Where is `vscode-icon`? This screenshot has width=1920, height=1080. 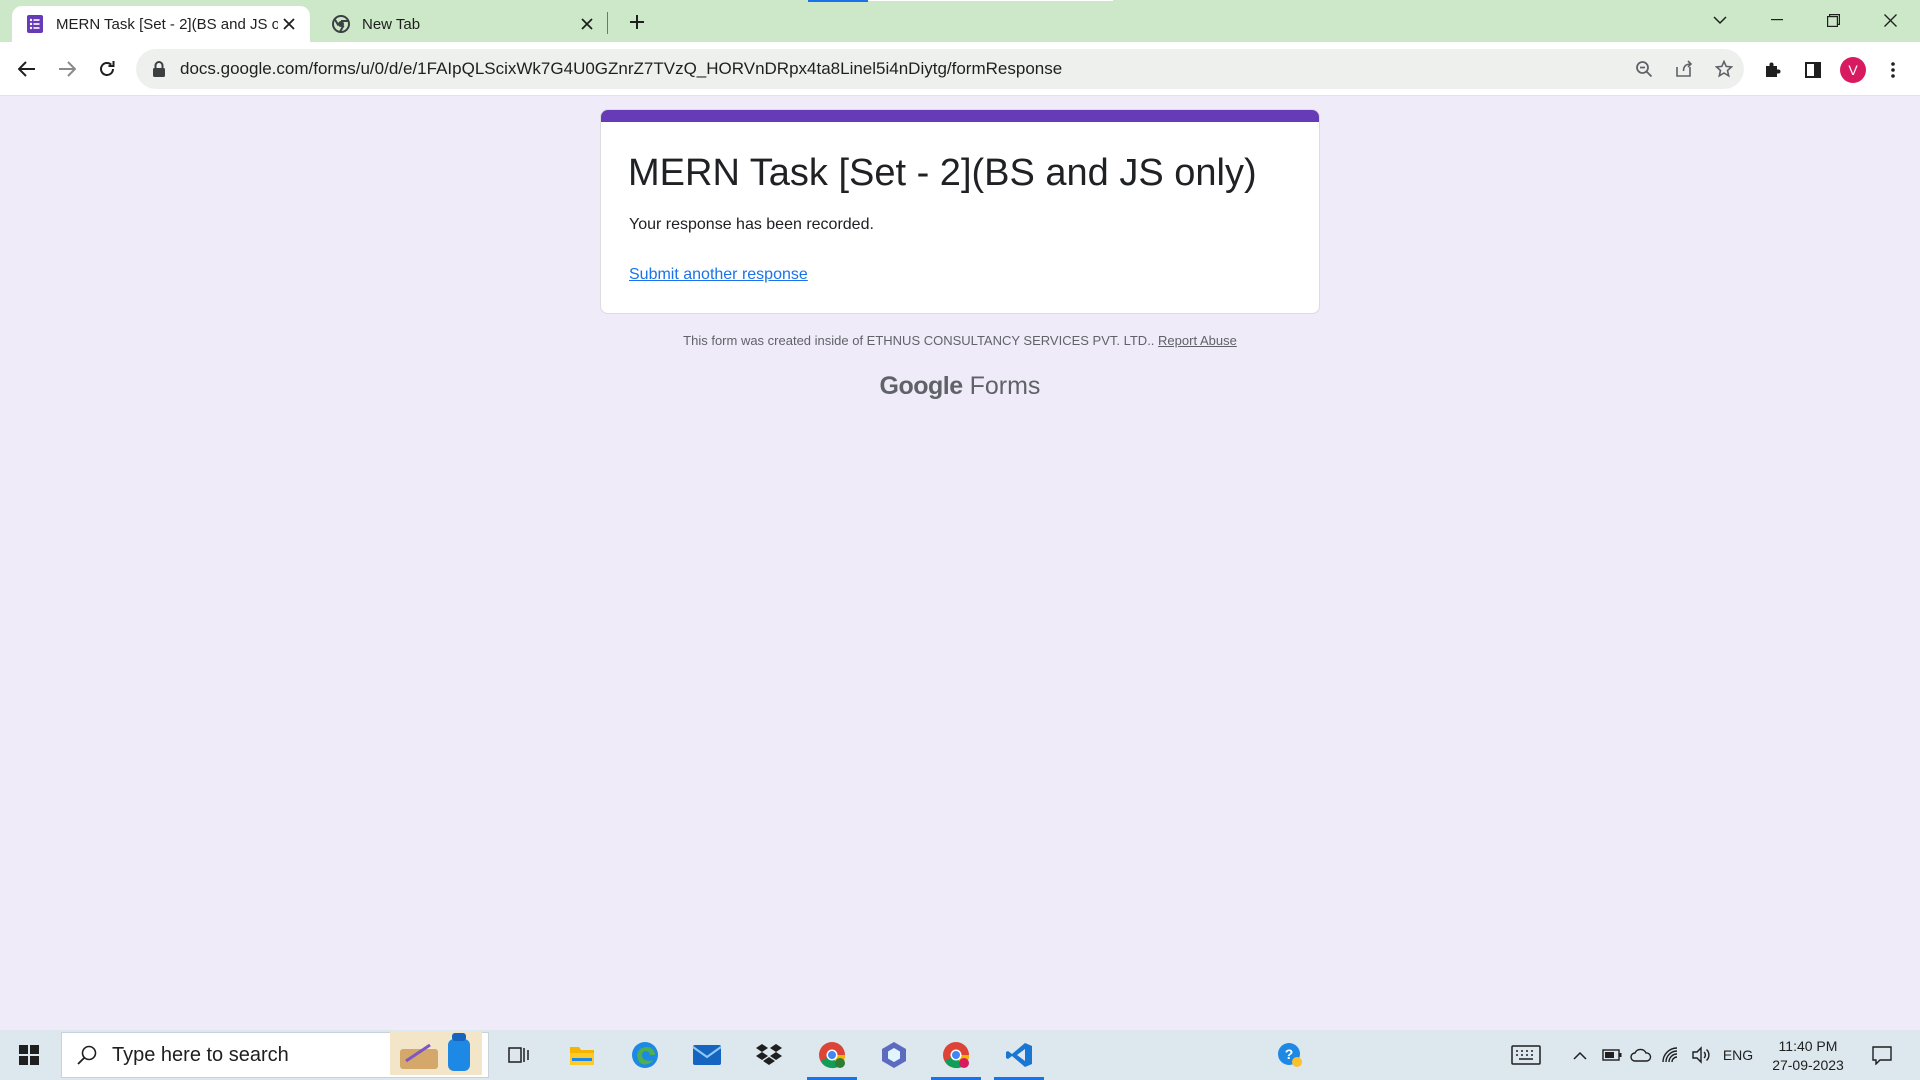 vscode-icon is located at coordinates (1019, 1055).